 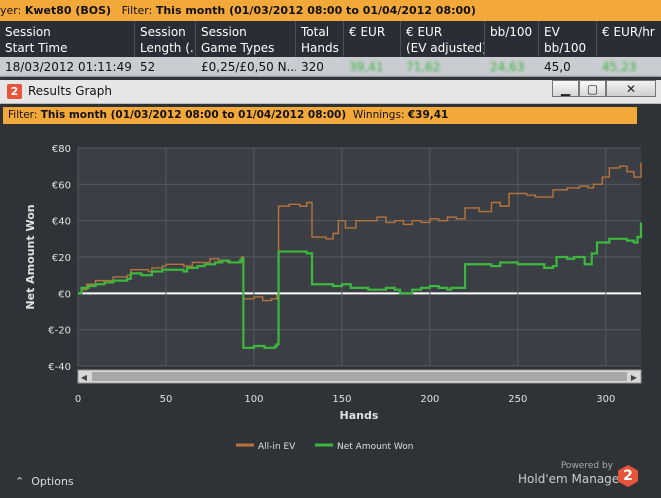 I want to click on x-tick-label: 100, so click(x=253, y=399).